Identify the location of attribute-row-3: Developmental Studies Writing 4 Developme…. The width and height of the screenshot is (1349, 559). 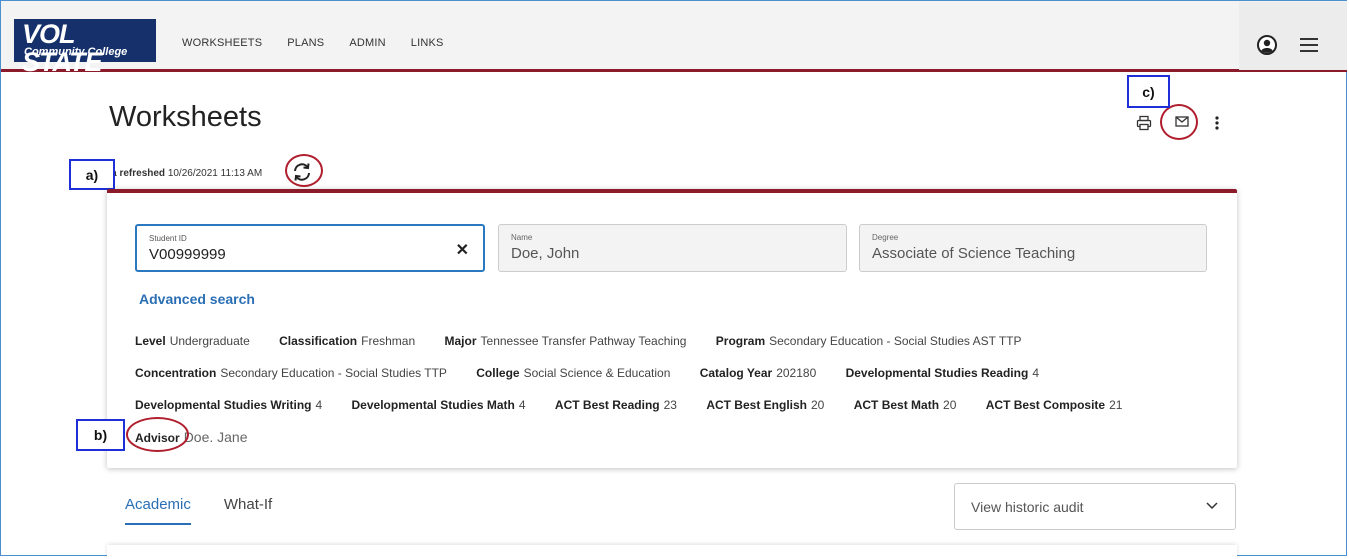
(641, 405).